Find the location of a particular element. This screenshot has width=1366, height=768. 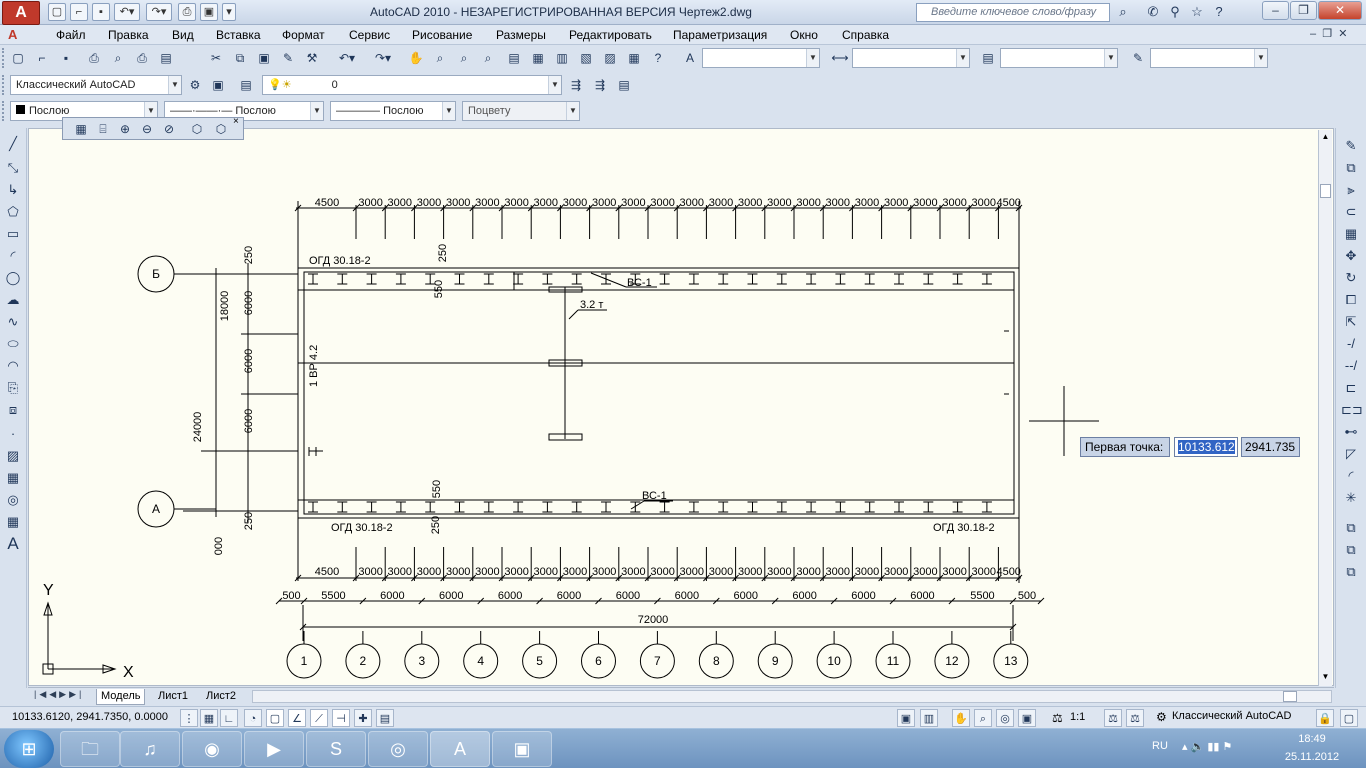

box-icon: ▦ is located at coordinates (81, 129).